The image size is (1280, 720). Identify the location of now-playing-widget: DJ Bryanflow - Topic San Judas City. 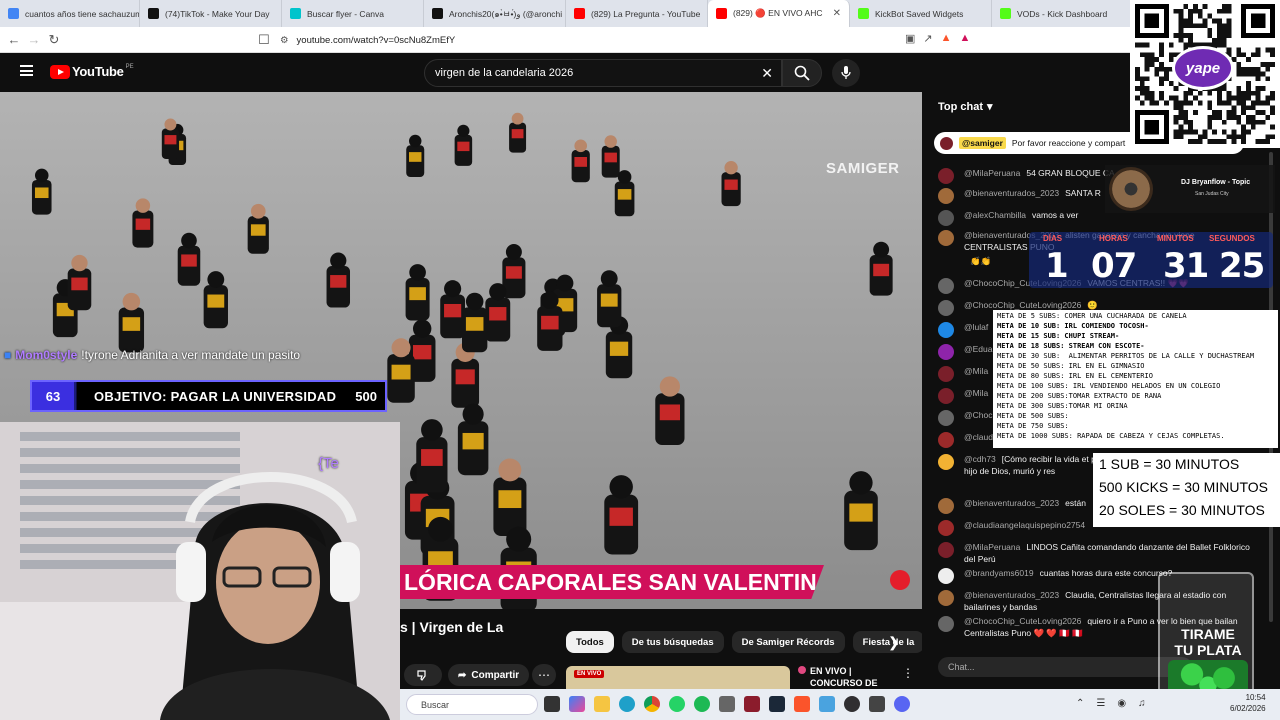
(1190, 189).